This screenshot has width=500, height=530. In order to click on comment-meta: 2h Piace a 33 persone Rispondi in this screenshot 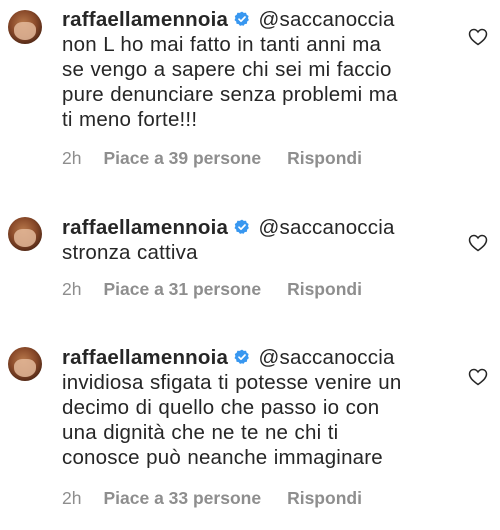, I will do `click(225, 498)`.